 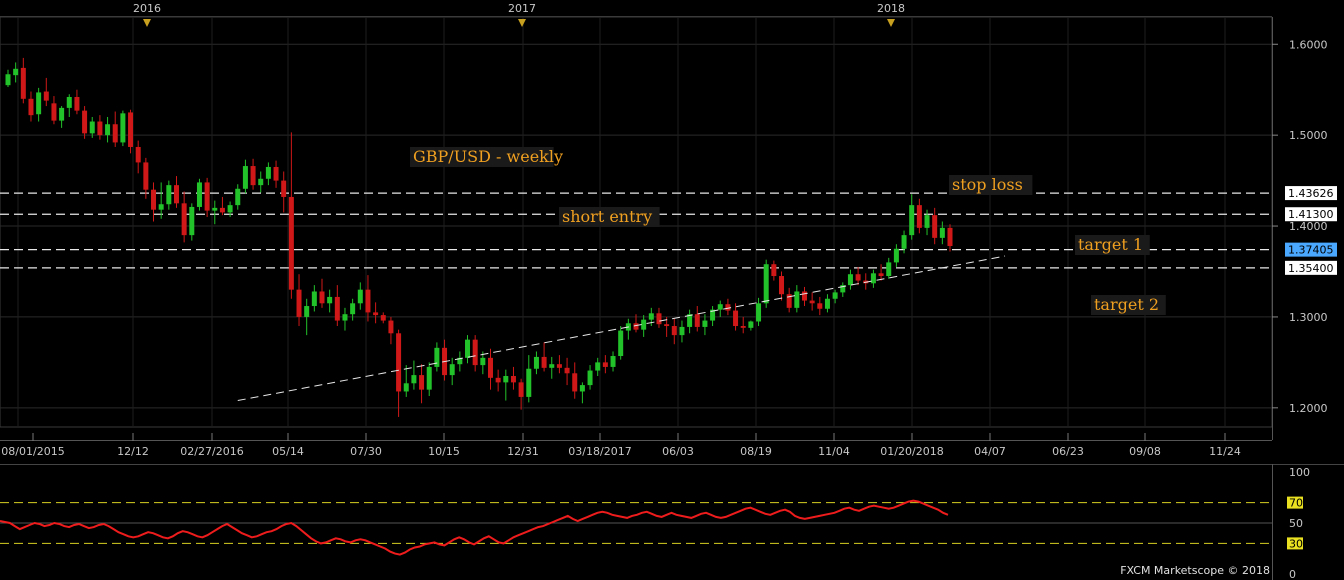 What do you see at coordinates (911, 451) in the screenshot?
I see `time-tick-label: 01/20/2018` at bounding box center [911, 451].